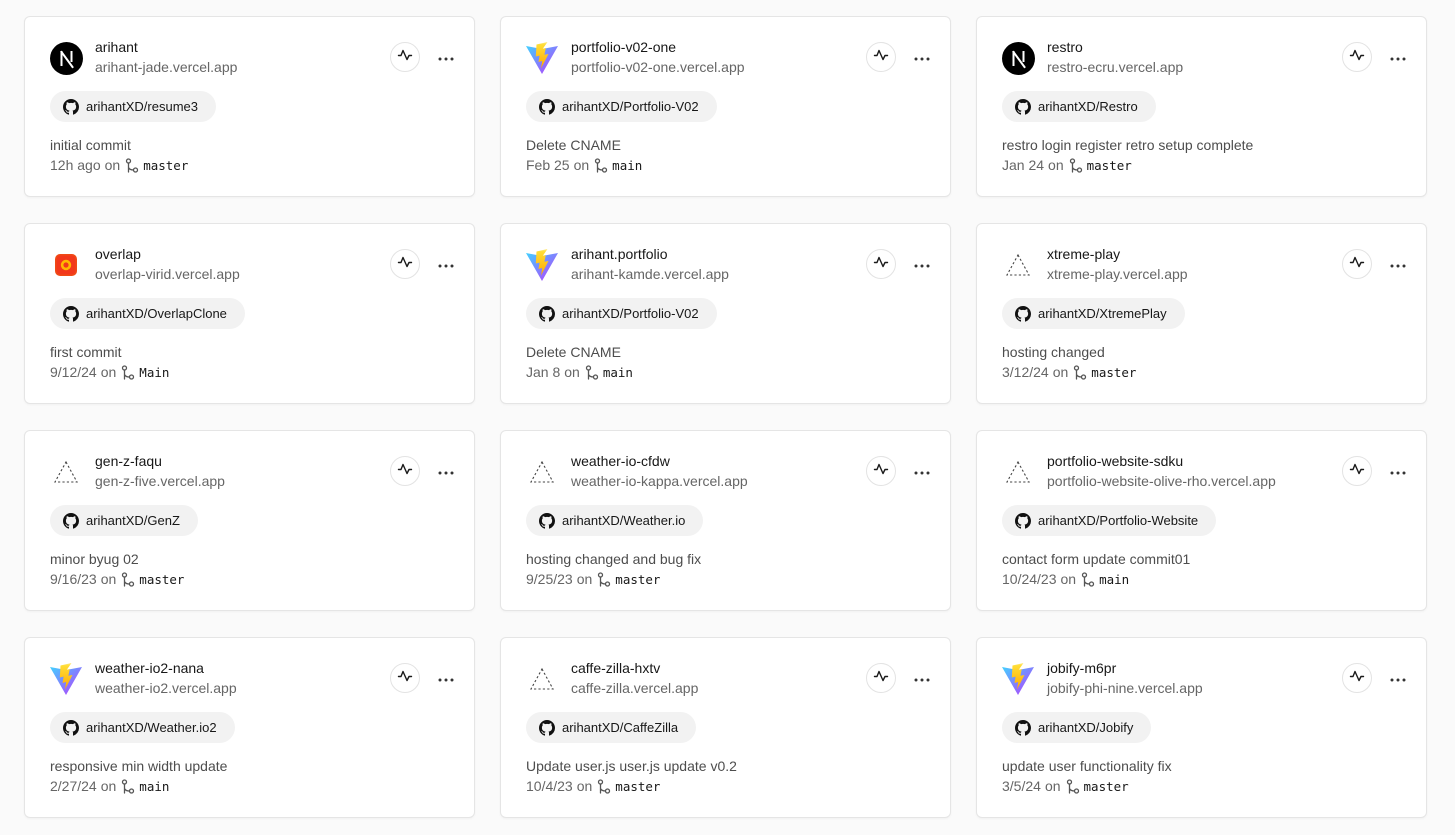 Image resolution: width=1455 pixels, height=835 pixels. Describe the element at coordinates (1161, 481) in the screenshot. I see `project-url: portfolio-website-olive-rho.vercel.app` at that location.